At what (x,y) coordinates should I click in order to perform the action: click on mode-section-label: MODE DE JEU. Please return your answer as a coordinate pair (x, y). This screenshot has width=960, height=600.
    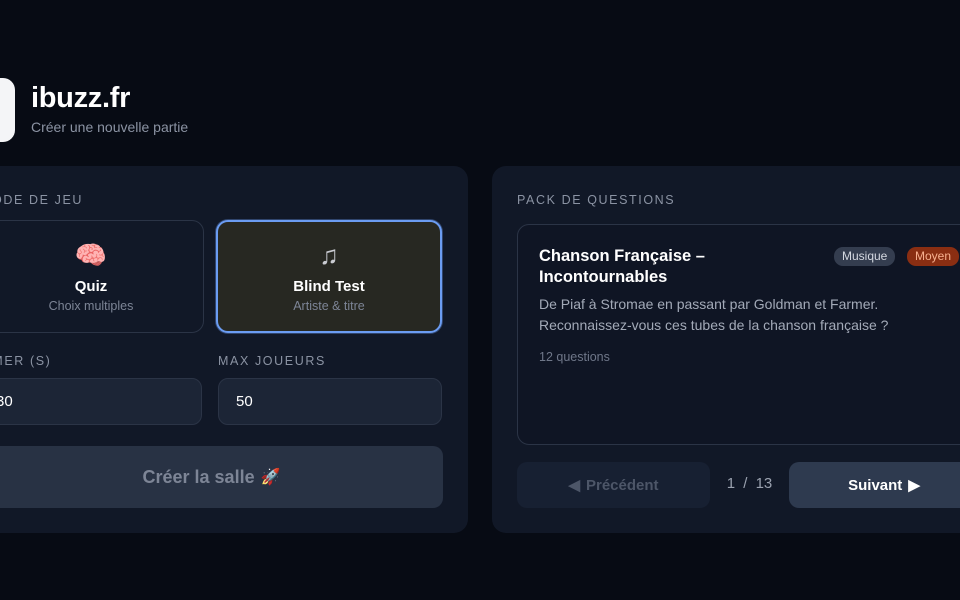
    Looking at the image, I should click on (42, 200).